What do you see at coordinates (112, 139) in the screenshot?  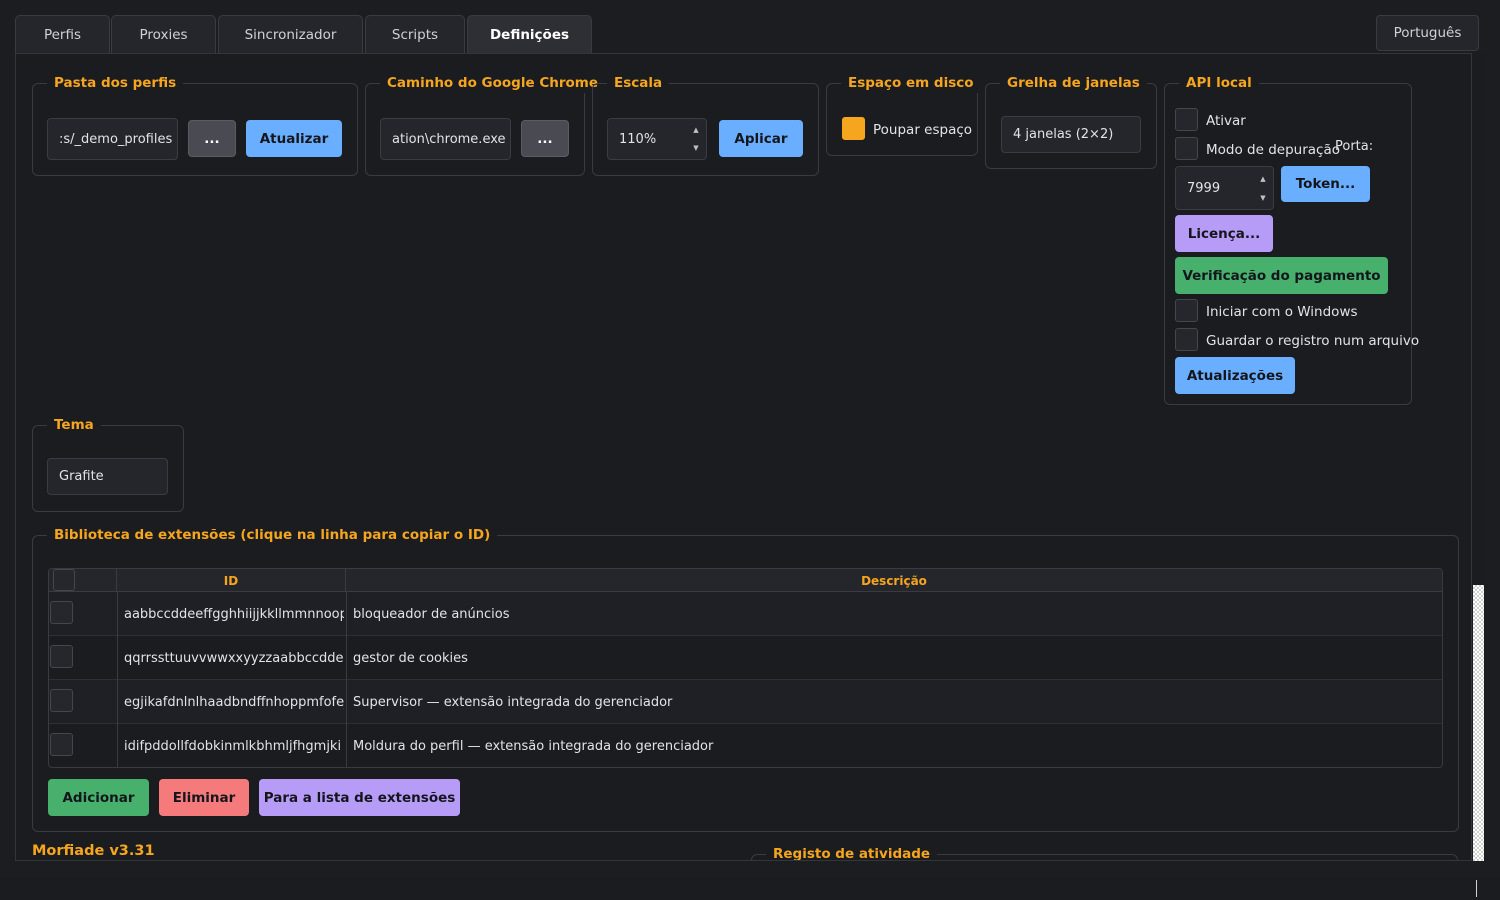 I see `profiles-folder-input: :s/_demo_profiles` at bounding box center [112, 139].